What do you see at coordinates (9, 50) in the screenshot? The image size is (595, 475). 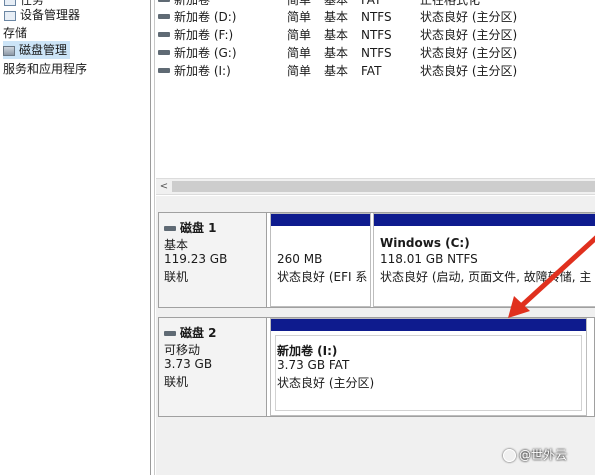 I see `disk-management-icon` at bounding box center [9, 50].